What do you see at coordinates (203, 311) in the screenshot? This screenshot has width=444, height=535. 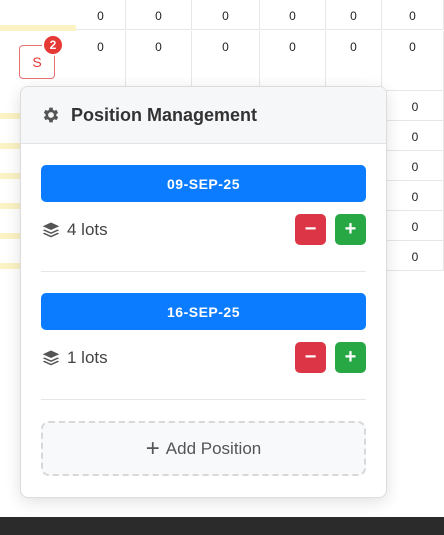 I see `position-date-bar: 16-SEP-25` at bounding box center [203, 311].